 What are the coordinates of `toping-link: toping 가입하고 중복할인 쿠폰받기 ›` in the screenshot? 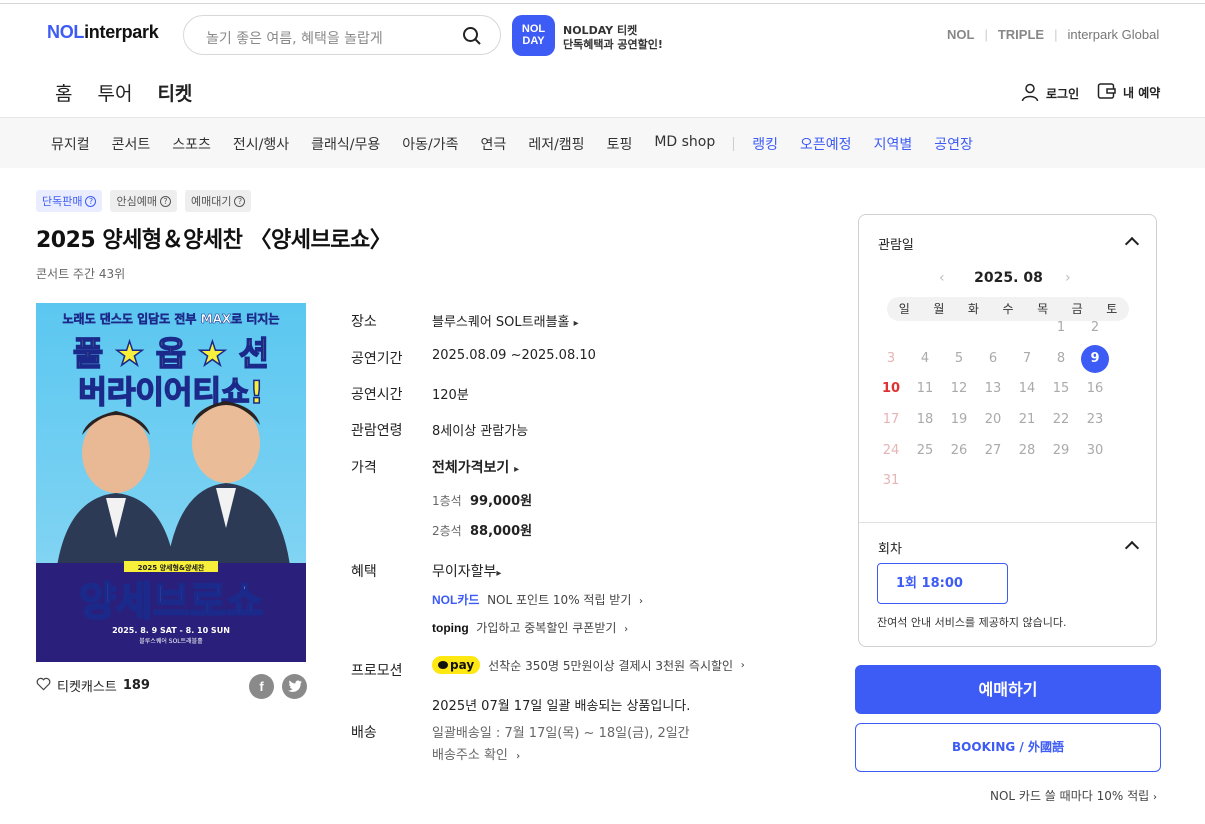 It's located at (530, 627).